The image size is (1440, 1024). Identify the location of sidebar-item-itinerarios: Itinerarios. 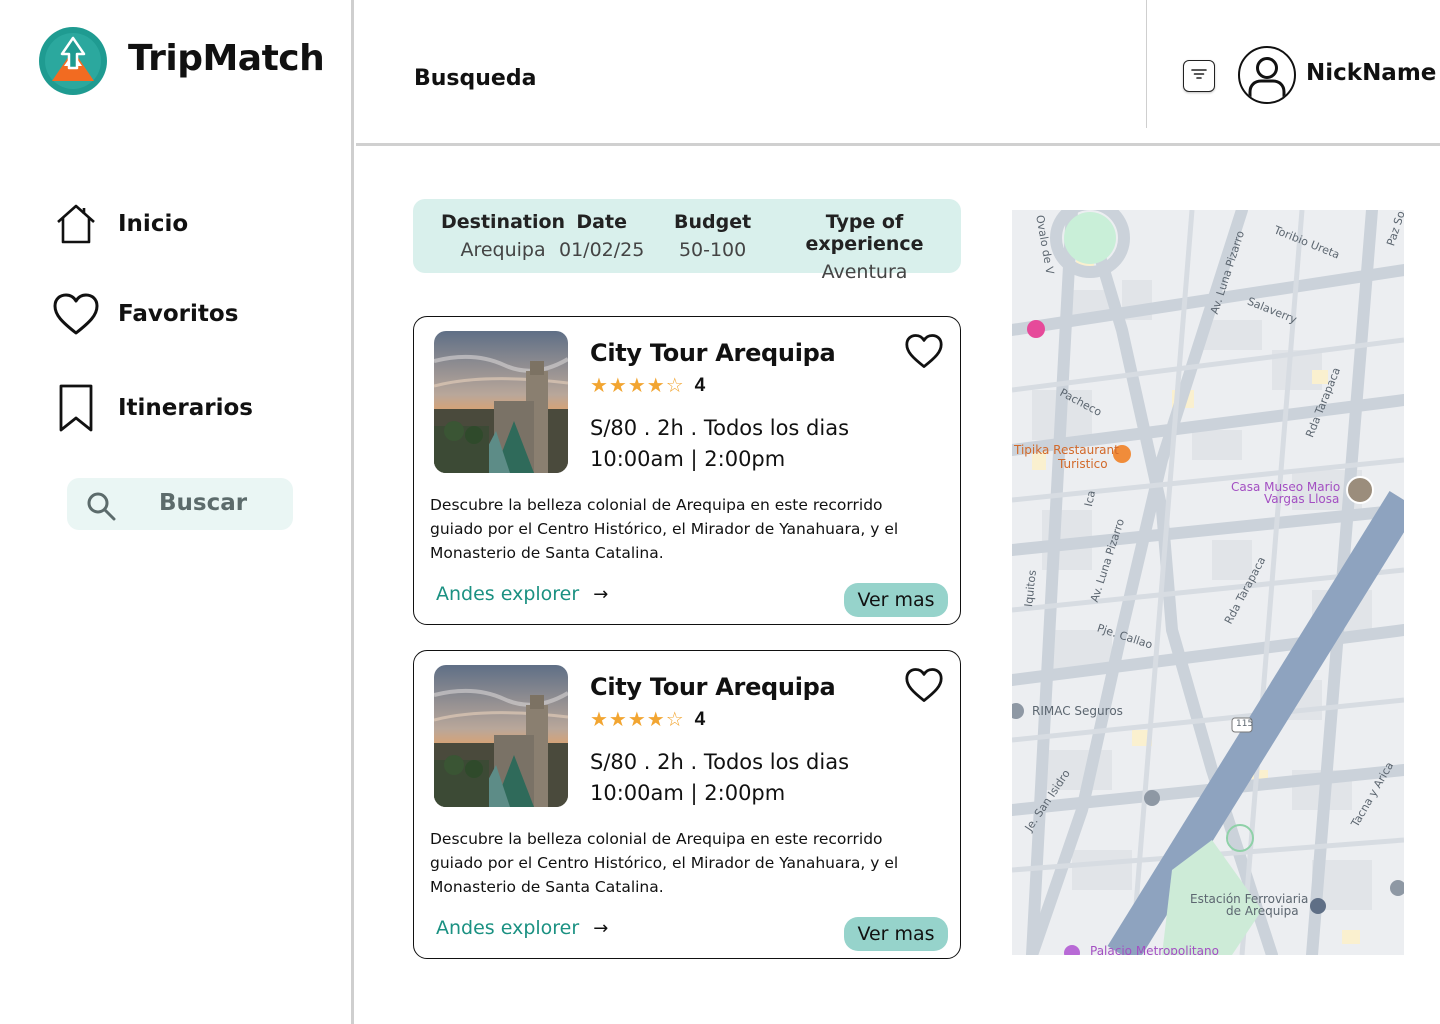
(152, 408).